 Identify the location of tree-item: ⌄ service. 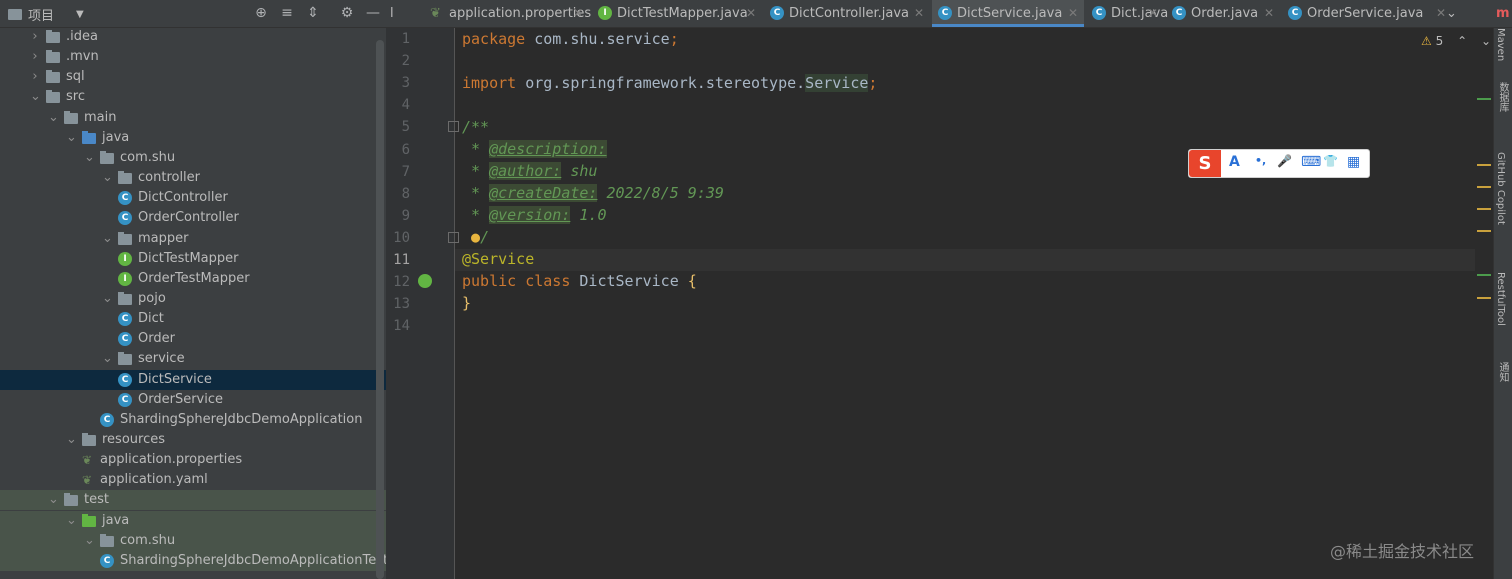
(193, 359).